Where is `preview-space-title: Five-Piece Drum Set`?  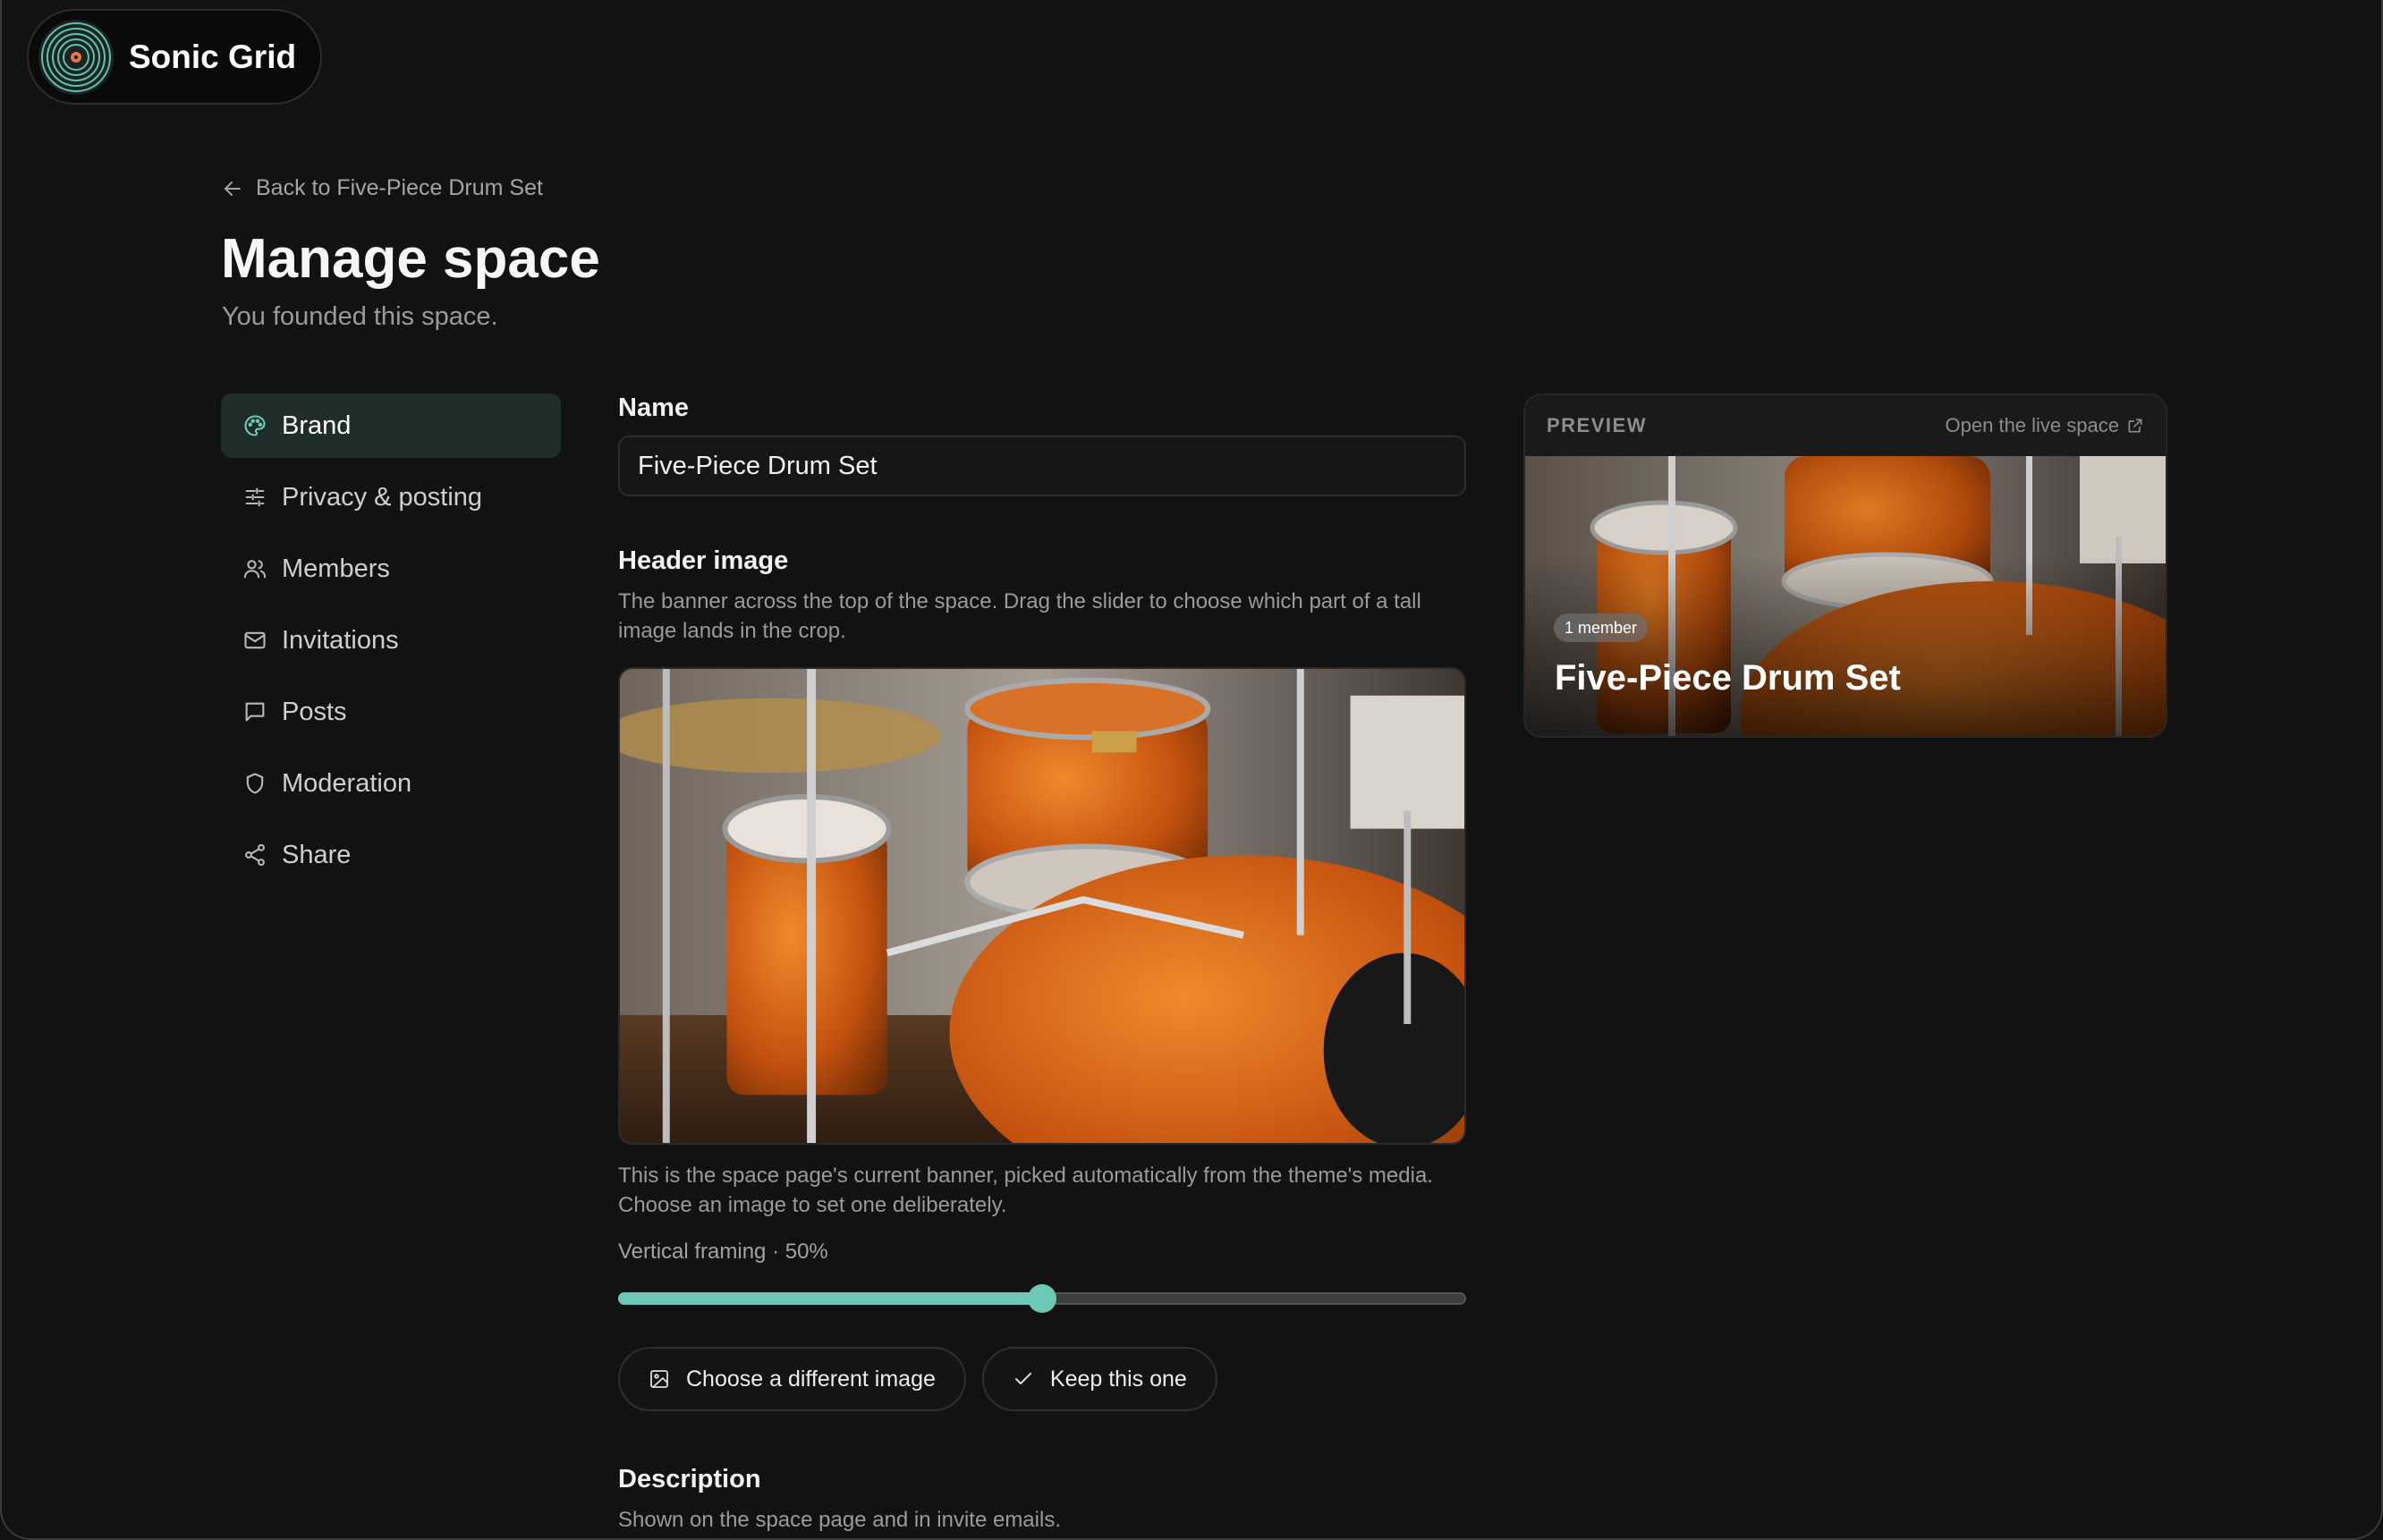 preview-space-title: Five-Piece Drum Set is located at coordinates (1728, 678).